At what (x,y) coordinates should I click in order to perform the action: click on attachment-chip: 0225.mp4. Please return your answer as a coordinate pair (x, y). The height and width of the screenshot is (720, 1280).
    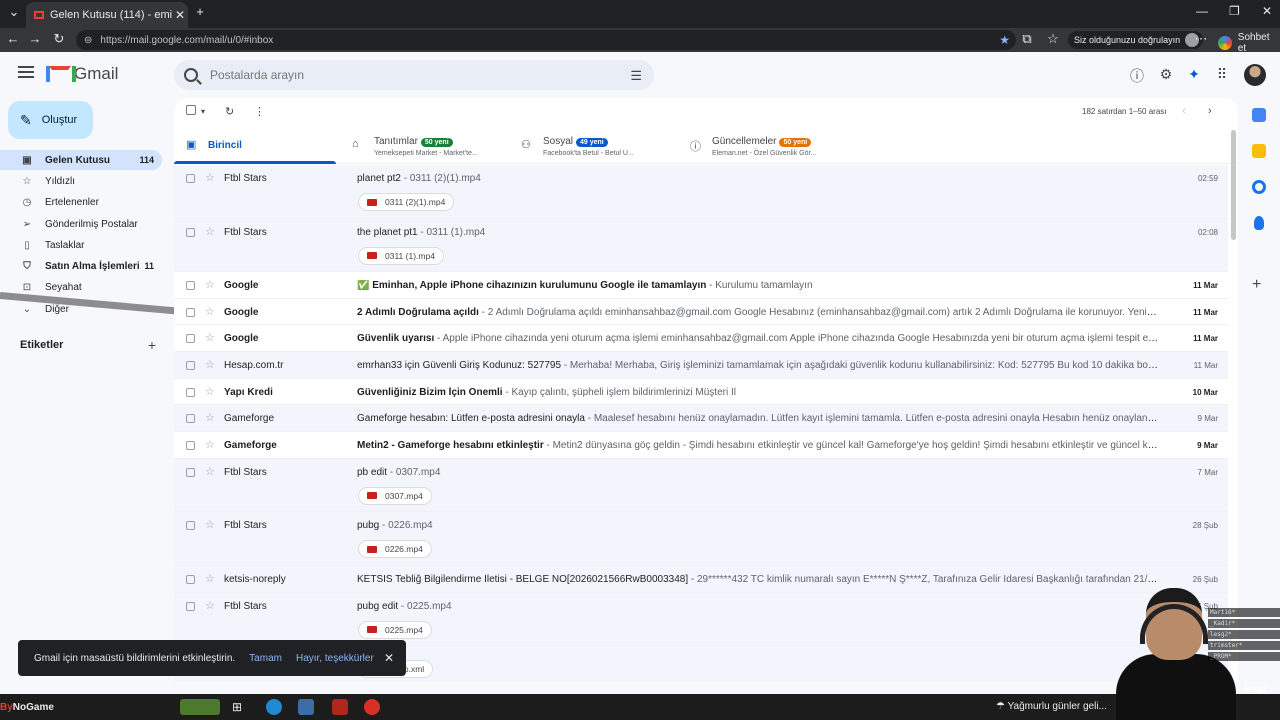
    Looking at the image, I should click on (395, 629).